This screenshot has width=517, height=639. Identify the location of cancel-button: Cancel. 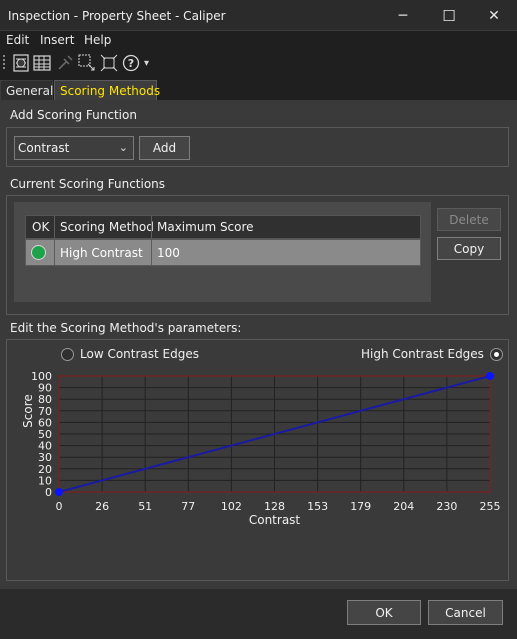
(465, 612).